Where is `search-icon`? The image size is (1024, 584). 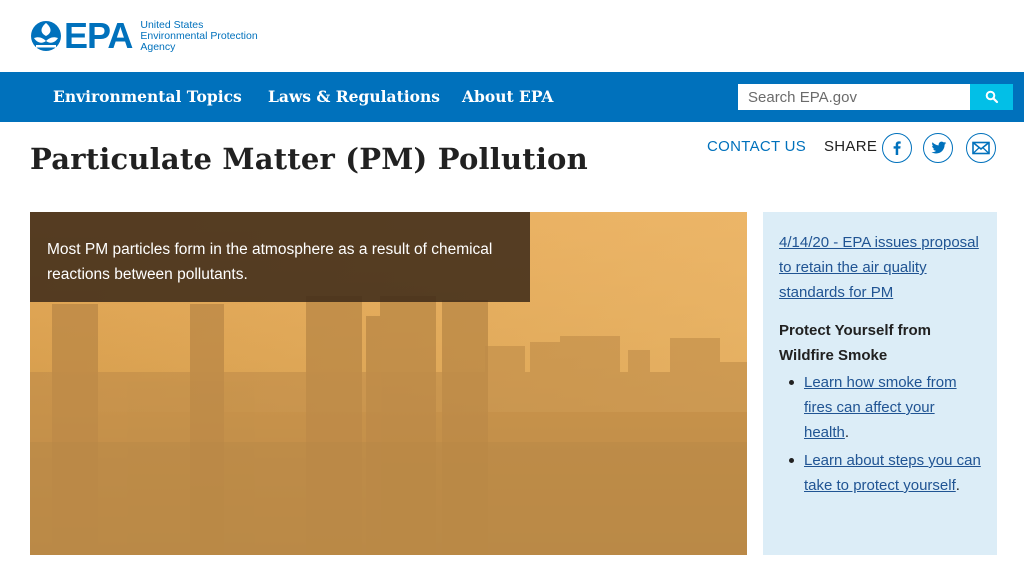
search-icon is located at coordinates (991, 97).